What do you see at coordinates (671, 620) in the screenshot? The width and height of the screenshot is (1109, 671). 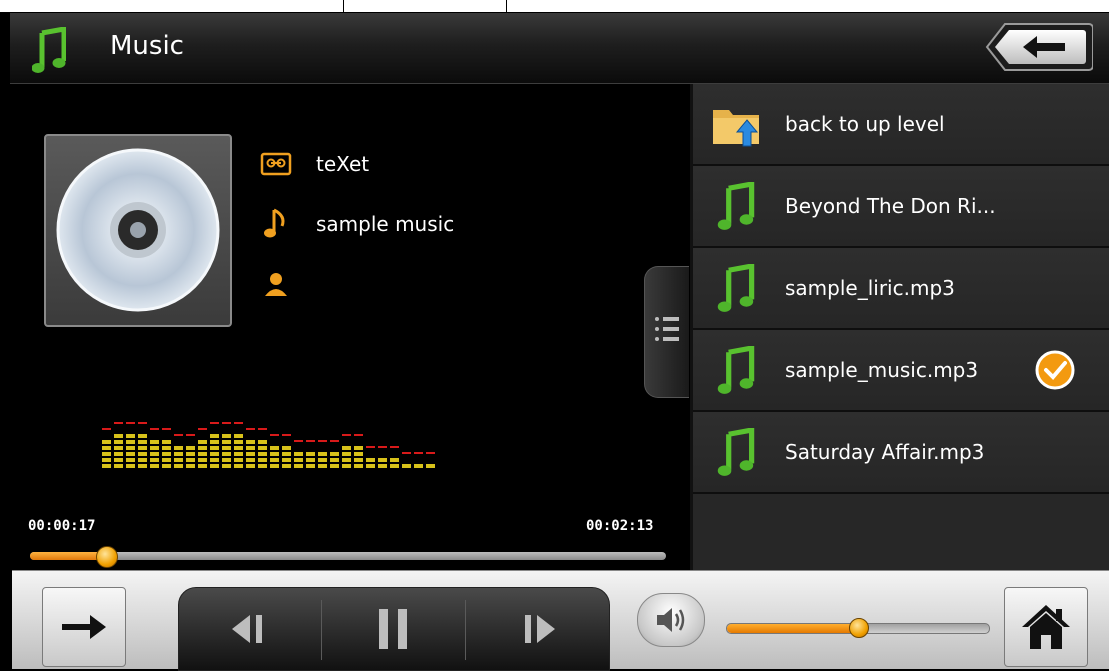 I see `mute-button` at bounding box center [671, 620].